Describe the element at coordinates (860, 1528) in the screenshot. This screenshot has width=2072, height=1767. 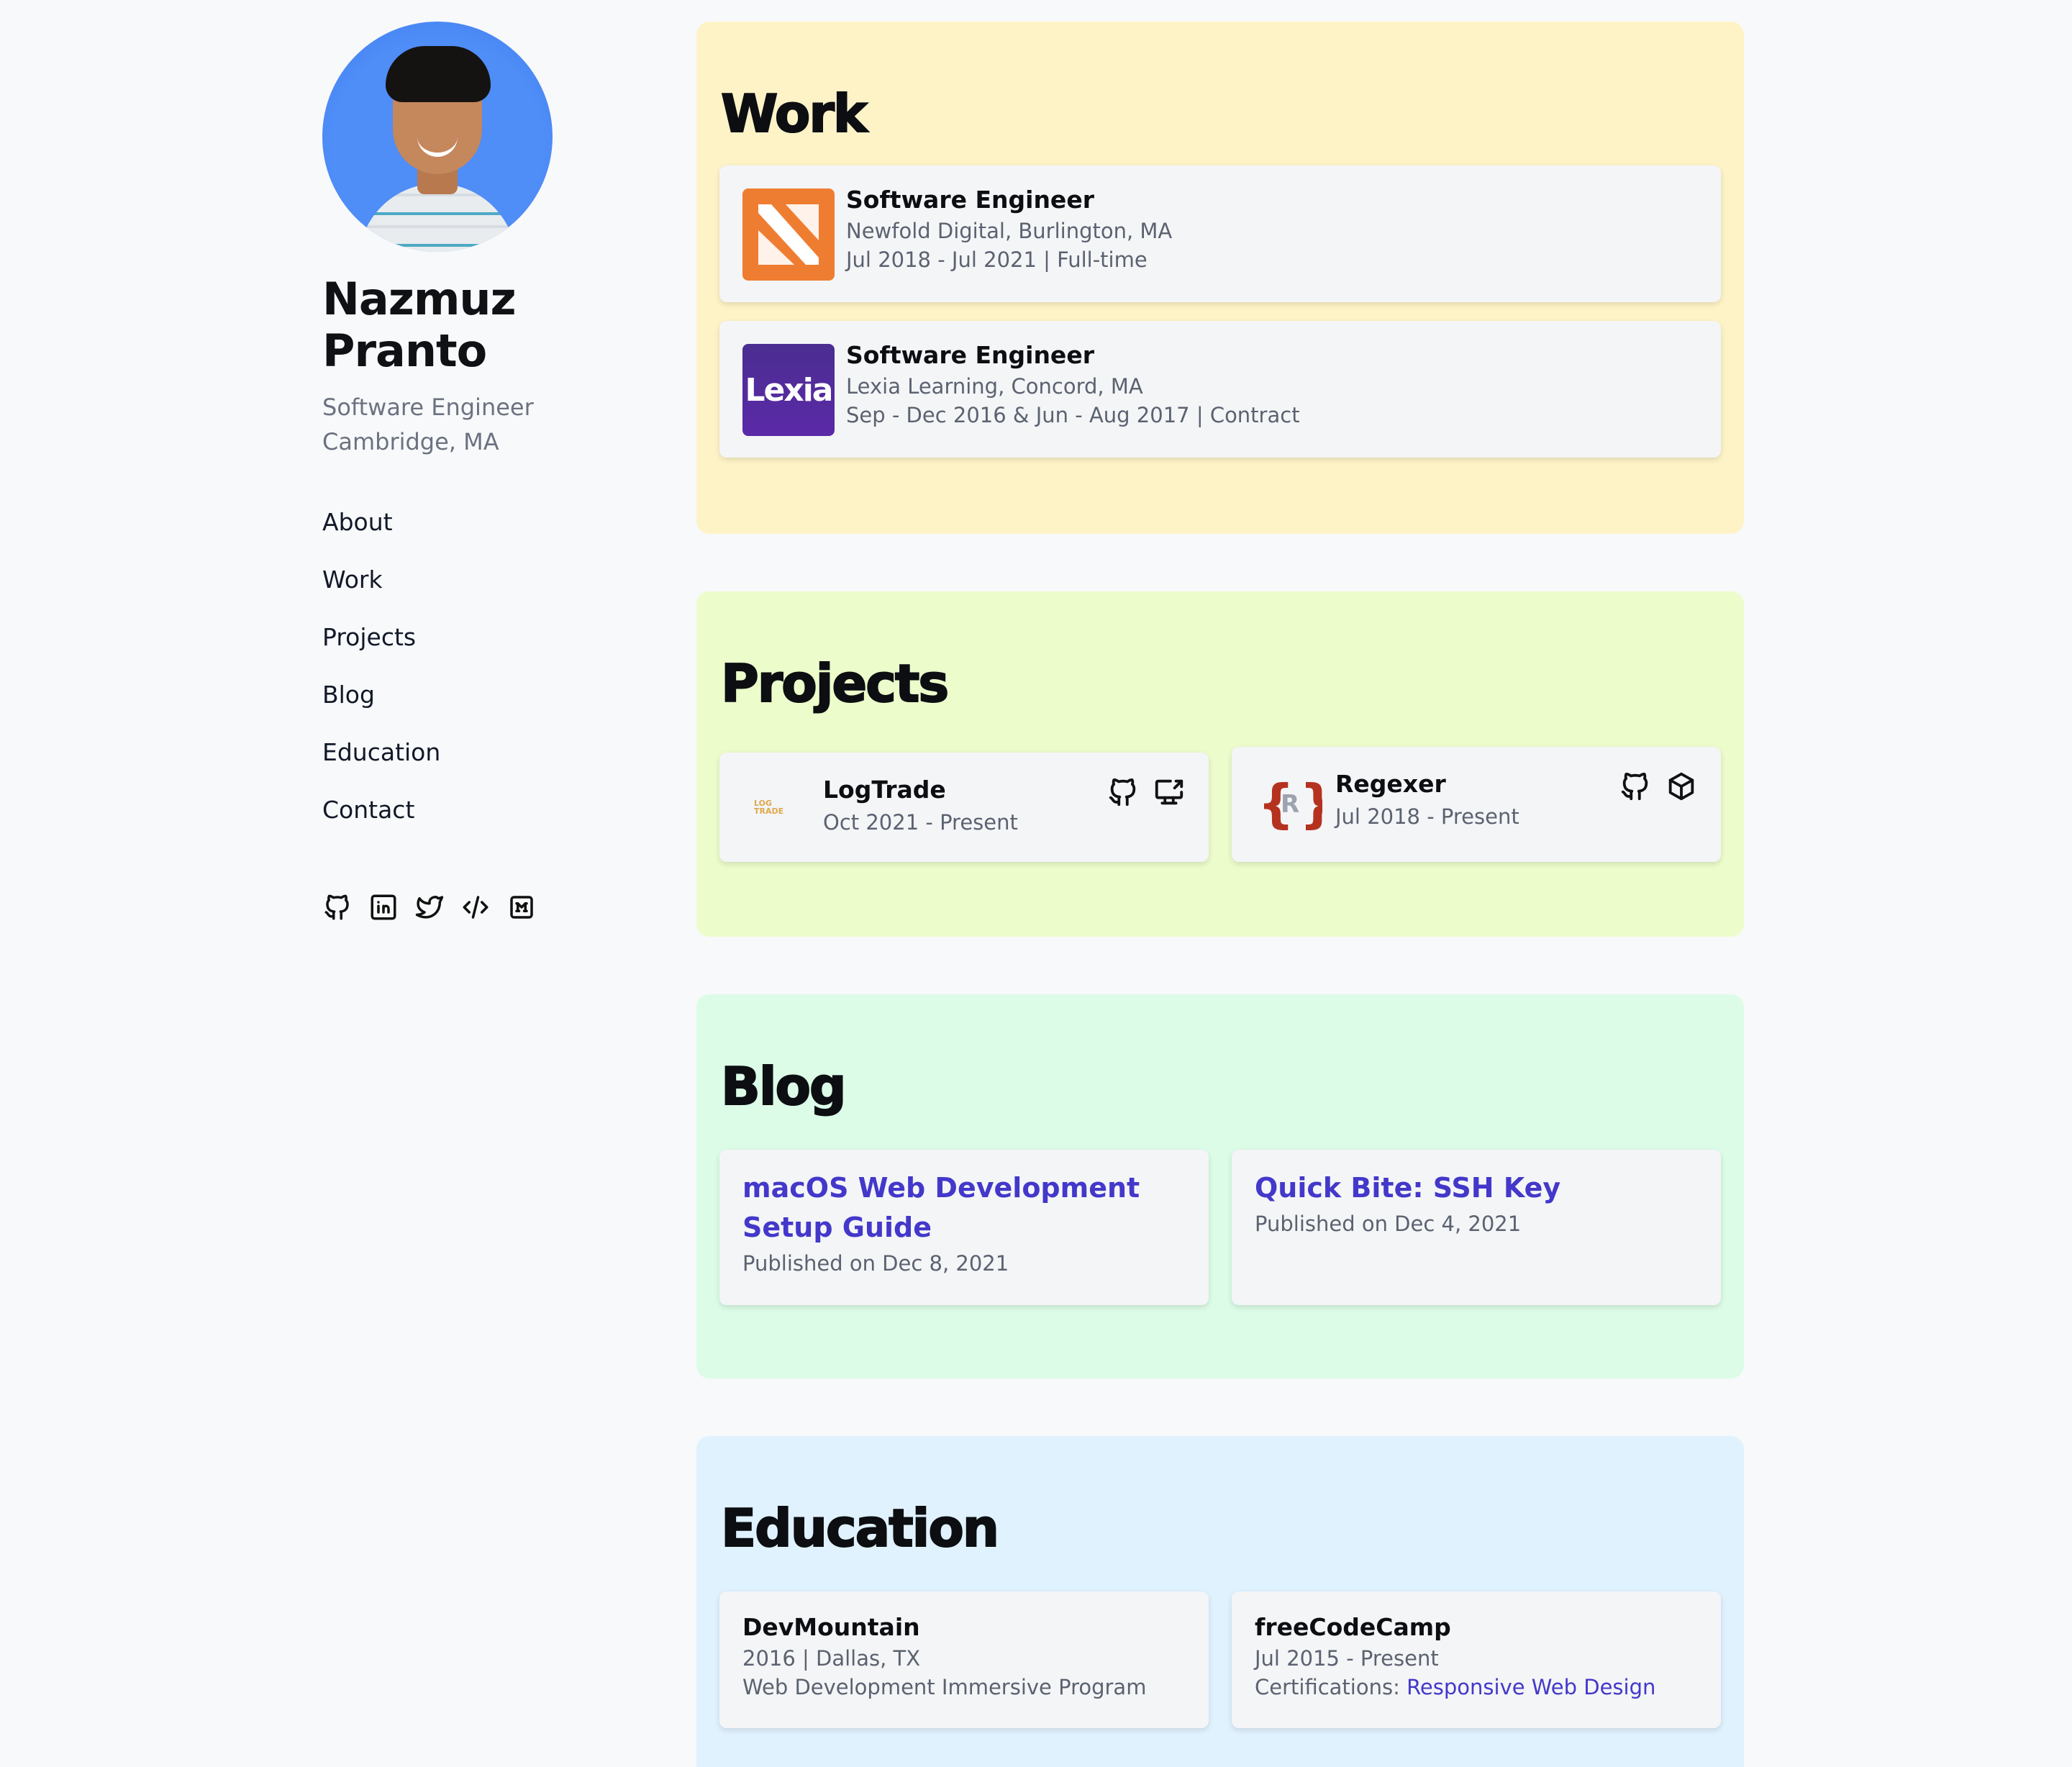
I see `education-heading: Education` at that location.